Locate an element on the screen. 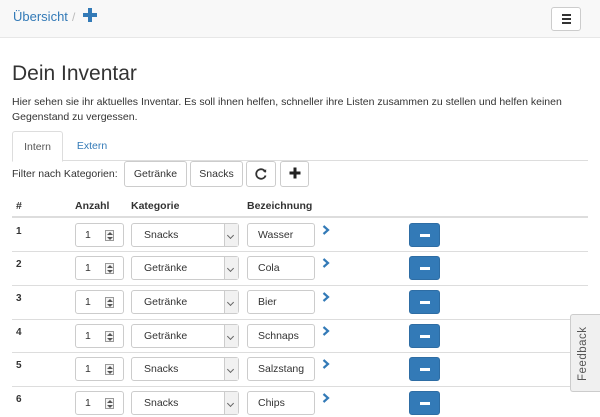  row-number: 2 is located at coordinates (19, 264).